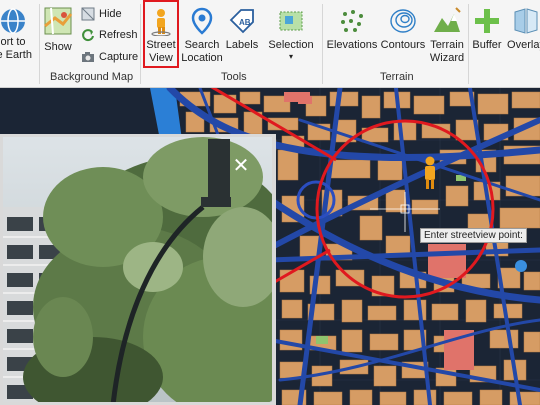 This screenshot has height=405, width=540. I want to click on selection-label: Selection, so click(291, 45).